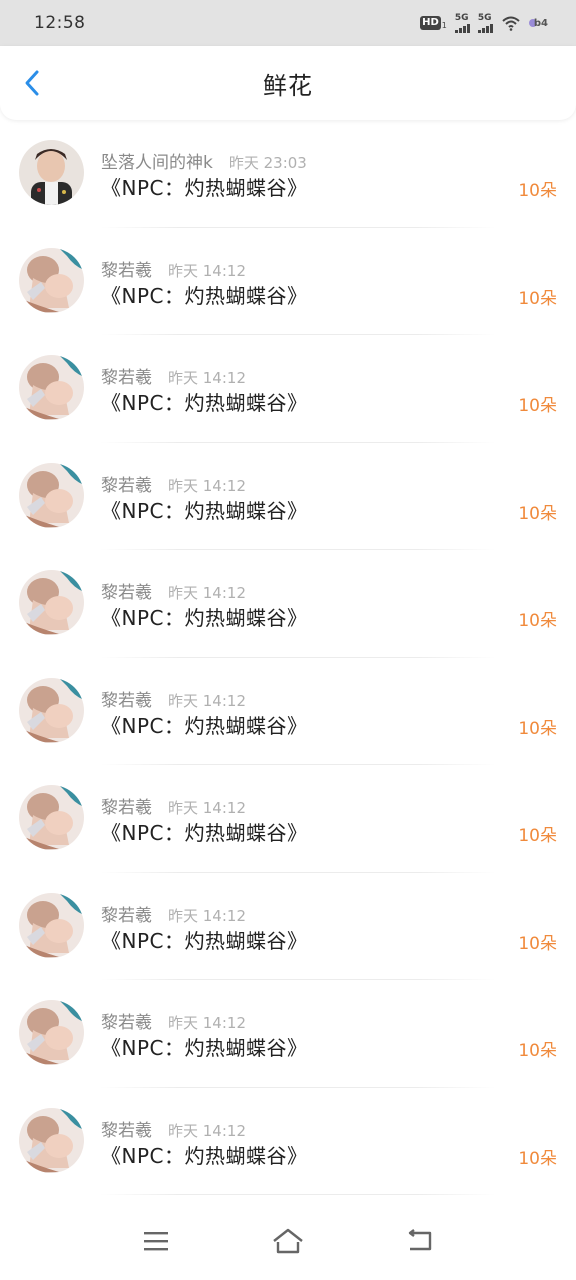 This screenshot has width=576, height=1280. I want to click on hd-icon: HD 1, so click(433, 23).